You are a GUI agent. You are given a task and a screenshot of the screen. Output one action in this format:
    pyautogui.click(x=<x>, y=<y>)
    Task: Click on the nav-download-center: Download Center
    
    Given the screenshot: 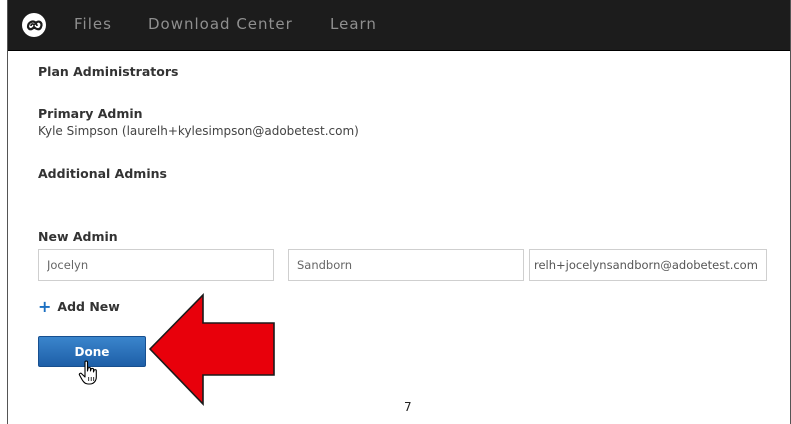 What is the action you would take?
    pyautogui.click(x=220, y=24)
    